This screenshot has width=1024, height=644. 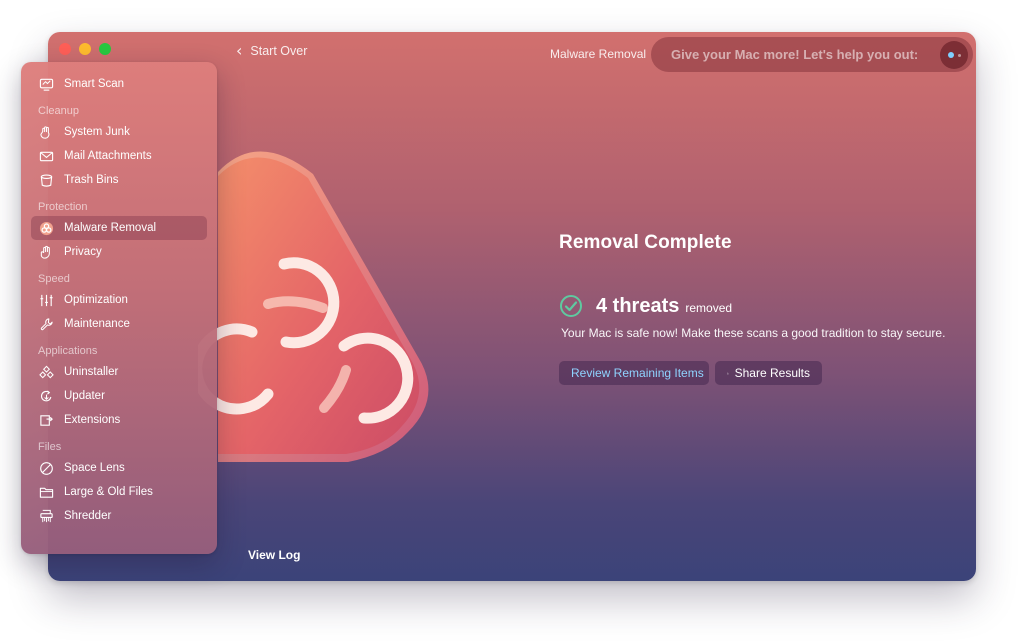 I want to click on assistant-promo-banner: Give your Mac more! Let's help you out:, so click(x=812, y=54).